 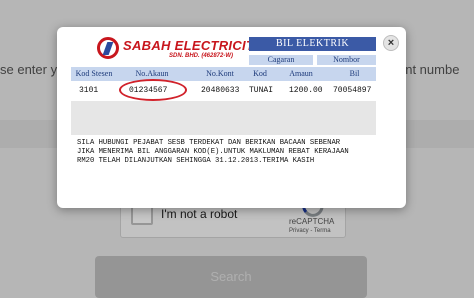 I want to click on value-bil: 70054897, so click(x=352, y=90).